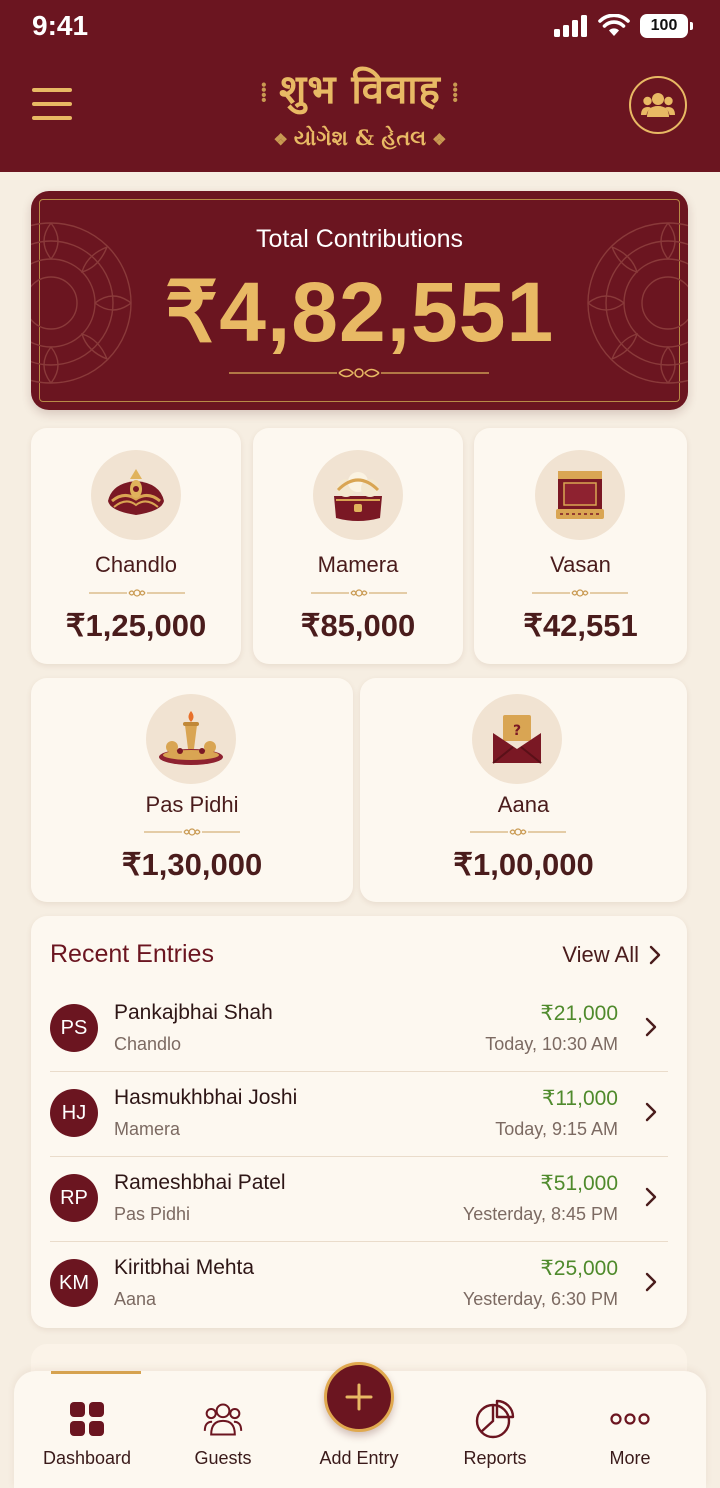  I want to click on category-amount: ₹42,551, so click(580, 625).